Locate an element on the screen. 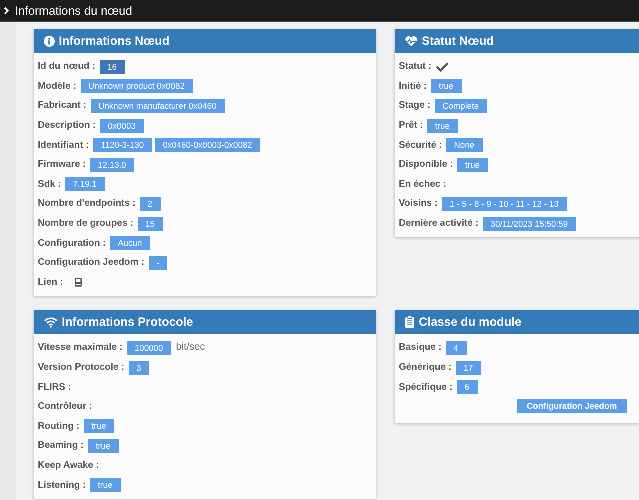 The height and width of the screenshot is (500, 639). field-label: Vitesse maximale : is located at coordinates (80, 348).